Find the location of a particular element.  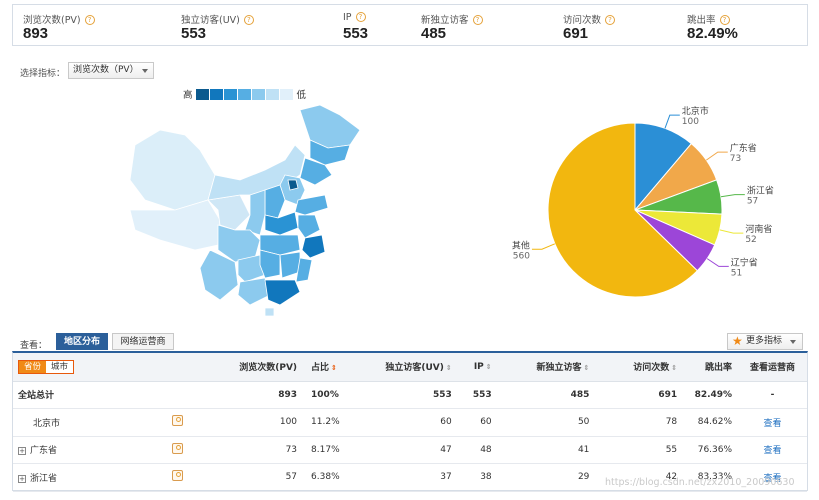

pie-chart: 北京市100 广东省73 浙江省57 河南省52 辽宁省51 其他560 is located at coordinates (643, 201).